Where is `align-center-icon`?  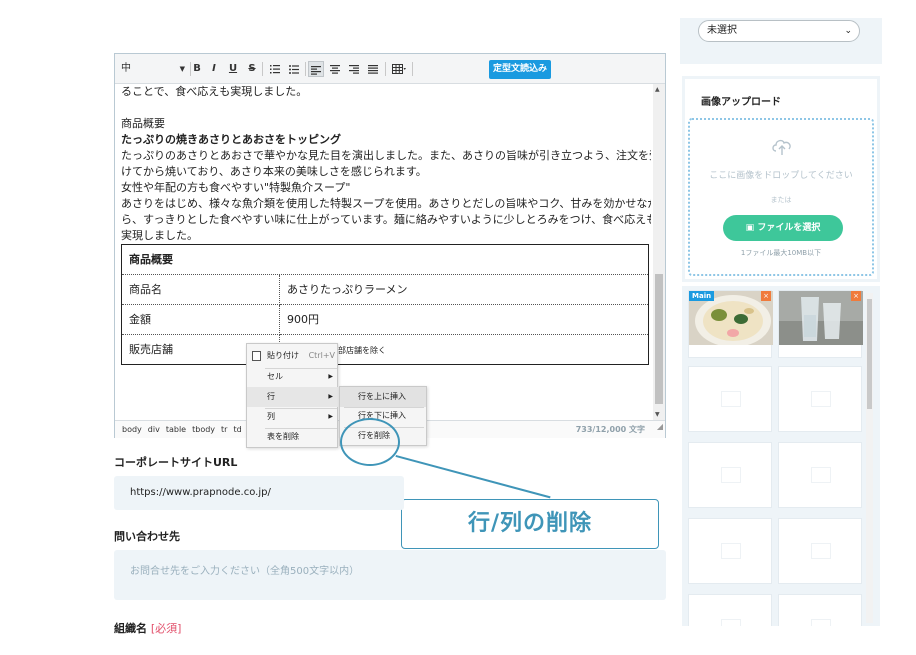 align-center-icon is located at coordinates (335, 69).